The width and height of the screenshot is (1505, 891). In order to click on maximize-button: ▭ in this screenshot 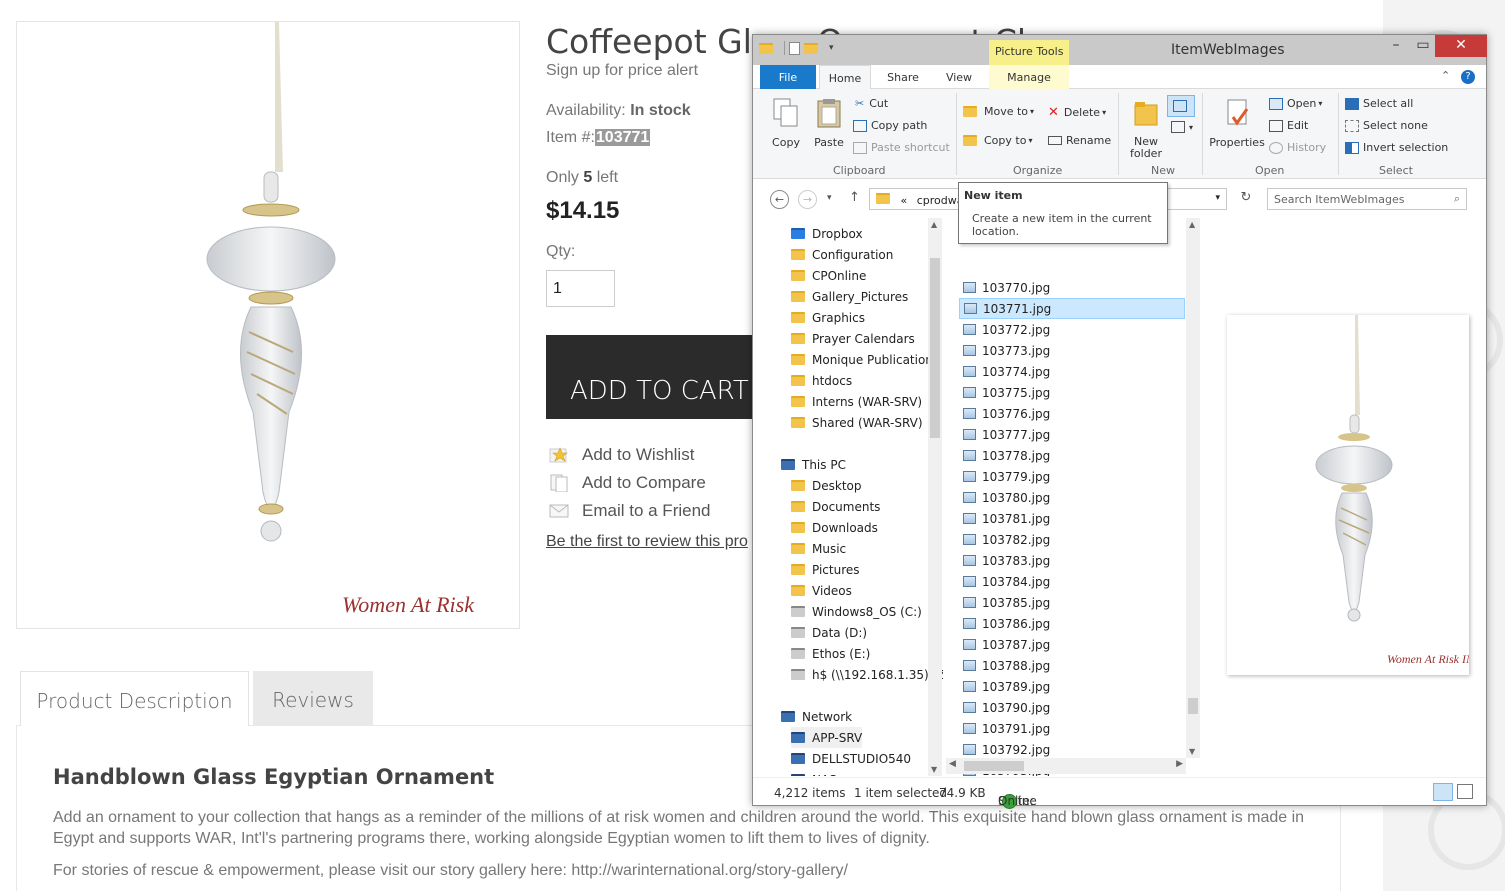, I will do `click(1423, 46)`.